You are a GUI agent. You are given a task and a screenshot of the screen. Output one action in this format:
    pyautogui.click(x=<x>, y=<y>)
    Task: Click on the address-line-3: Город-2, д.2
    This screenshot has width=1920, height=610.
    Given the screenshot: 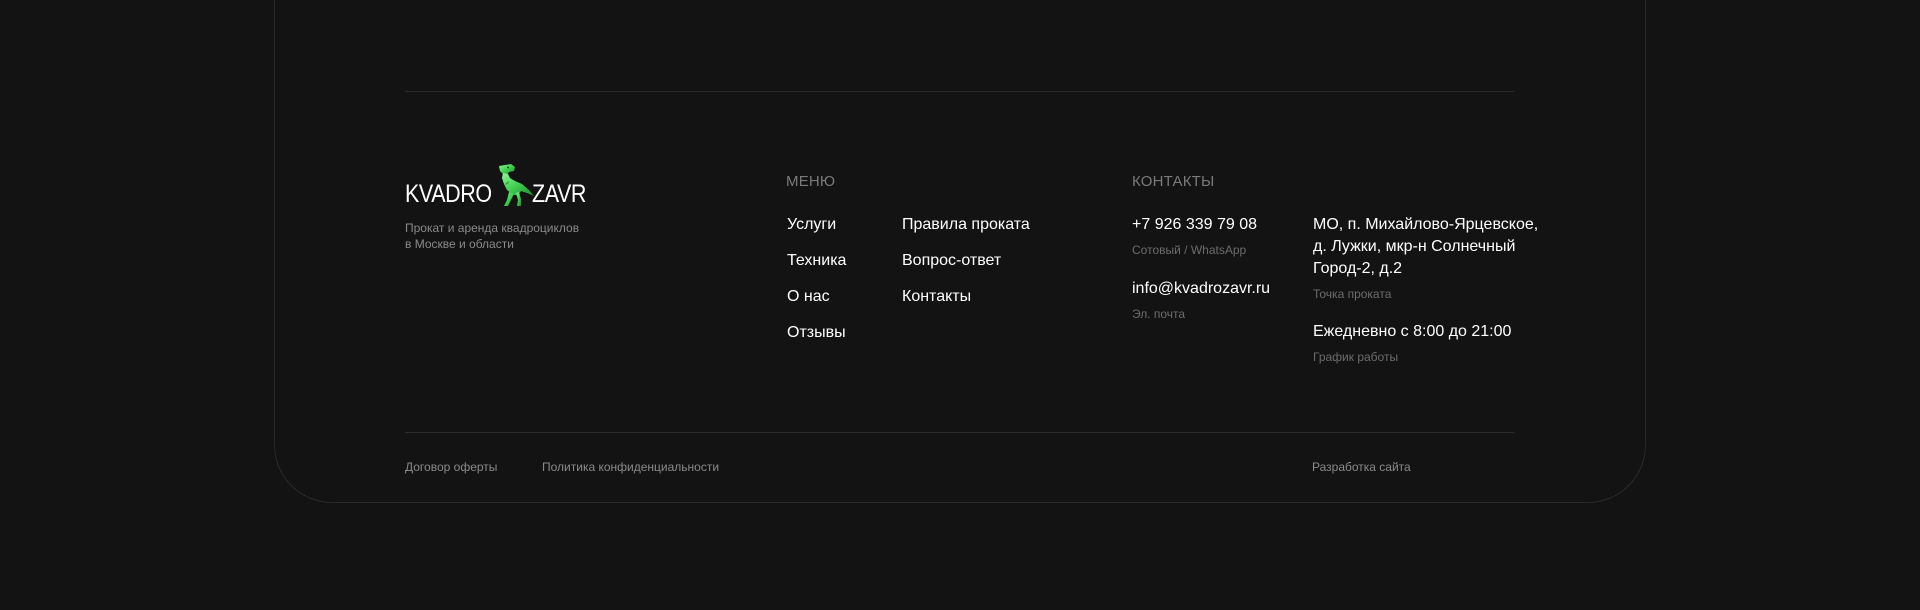 What is the action you would take?
    pyautogui.click(x=1358, y=268)
    